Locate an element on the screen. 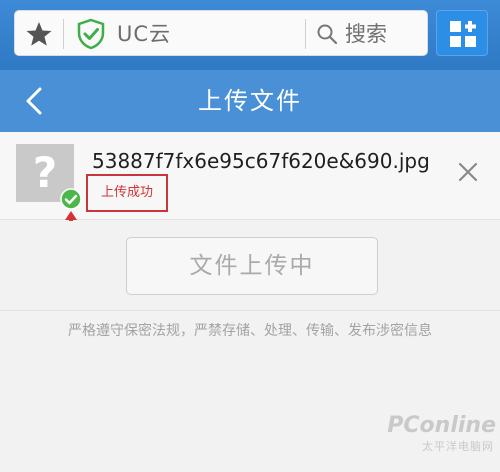 This screenshot has height=472, width=500. file-name: 53887f7fx6e95c67f620e&690.jpg is located at coordinates (261, 161).